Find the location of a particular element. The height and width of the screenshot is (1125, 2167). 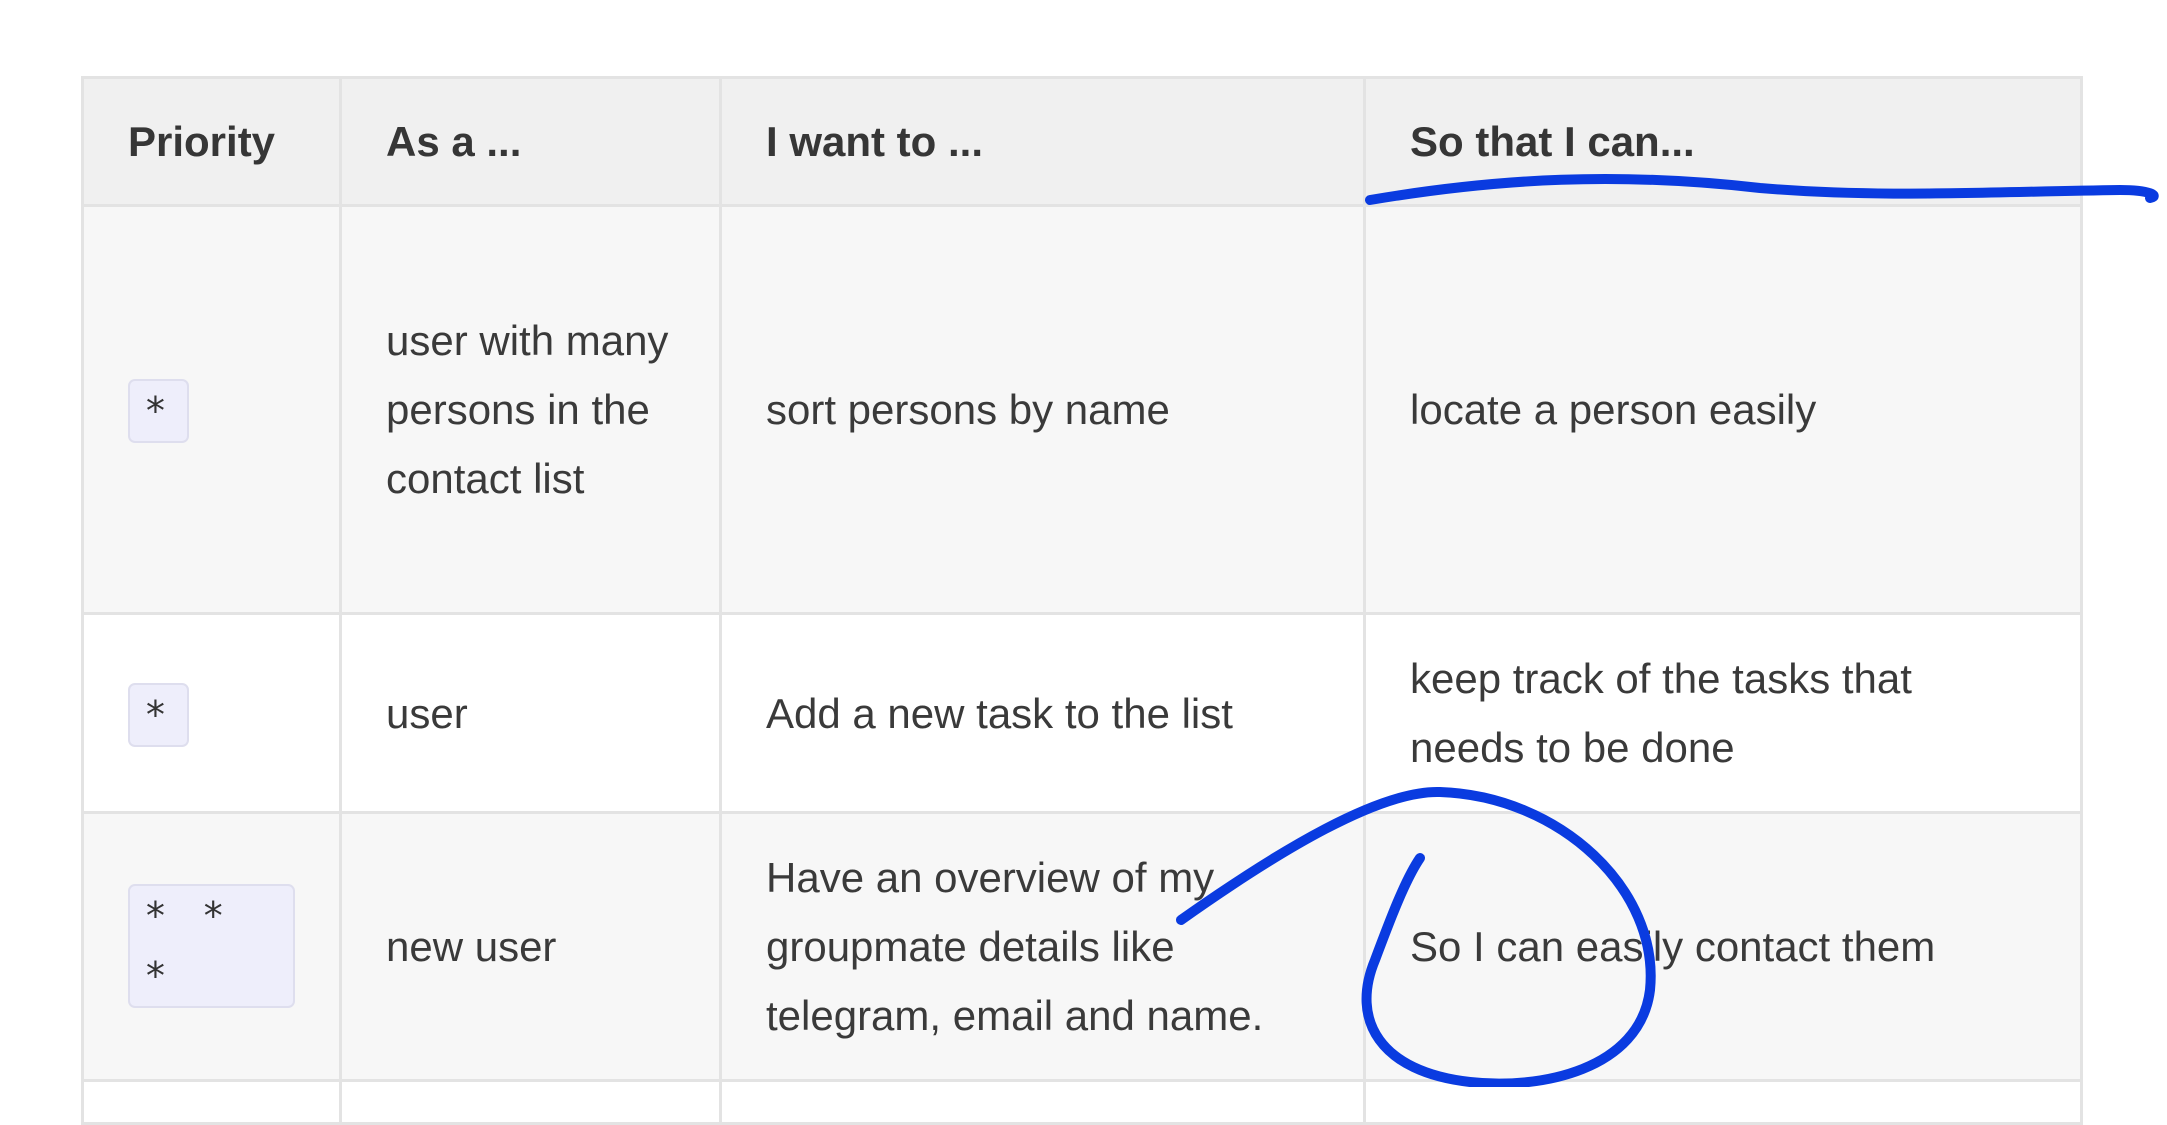

so-that-cell: So I can easily contact them is located at coordinates (1723, 946).